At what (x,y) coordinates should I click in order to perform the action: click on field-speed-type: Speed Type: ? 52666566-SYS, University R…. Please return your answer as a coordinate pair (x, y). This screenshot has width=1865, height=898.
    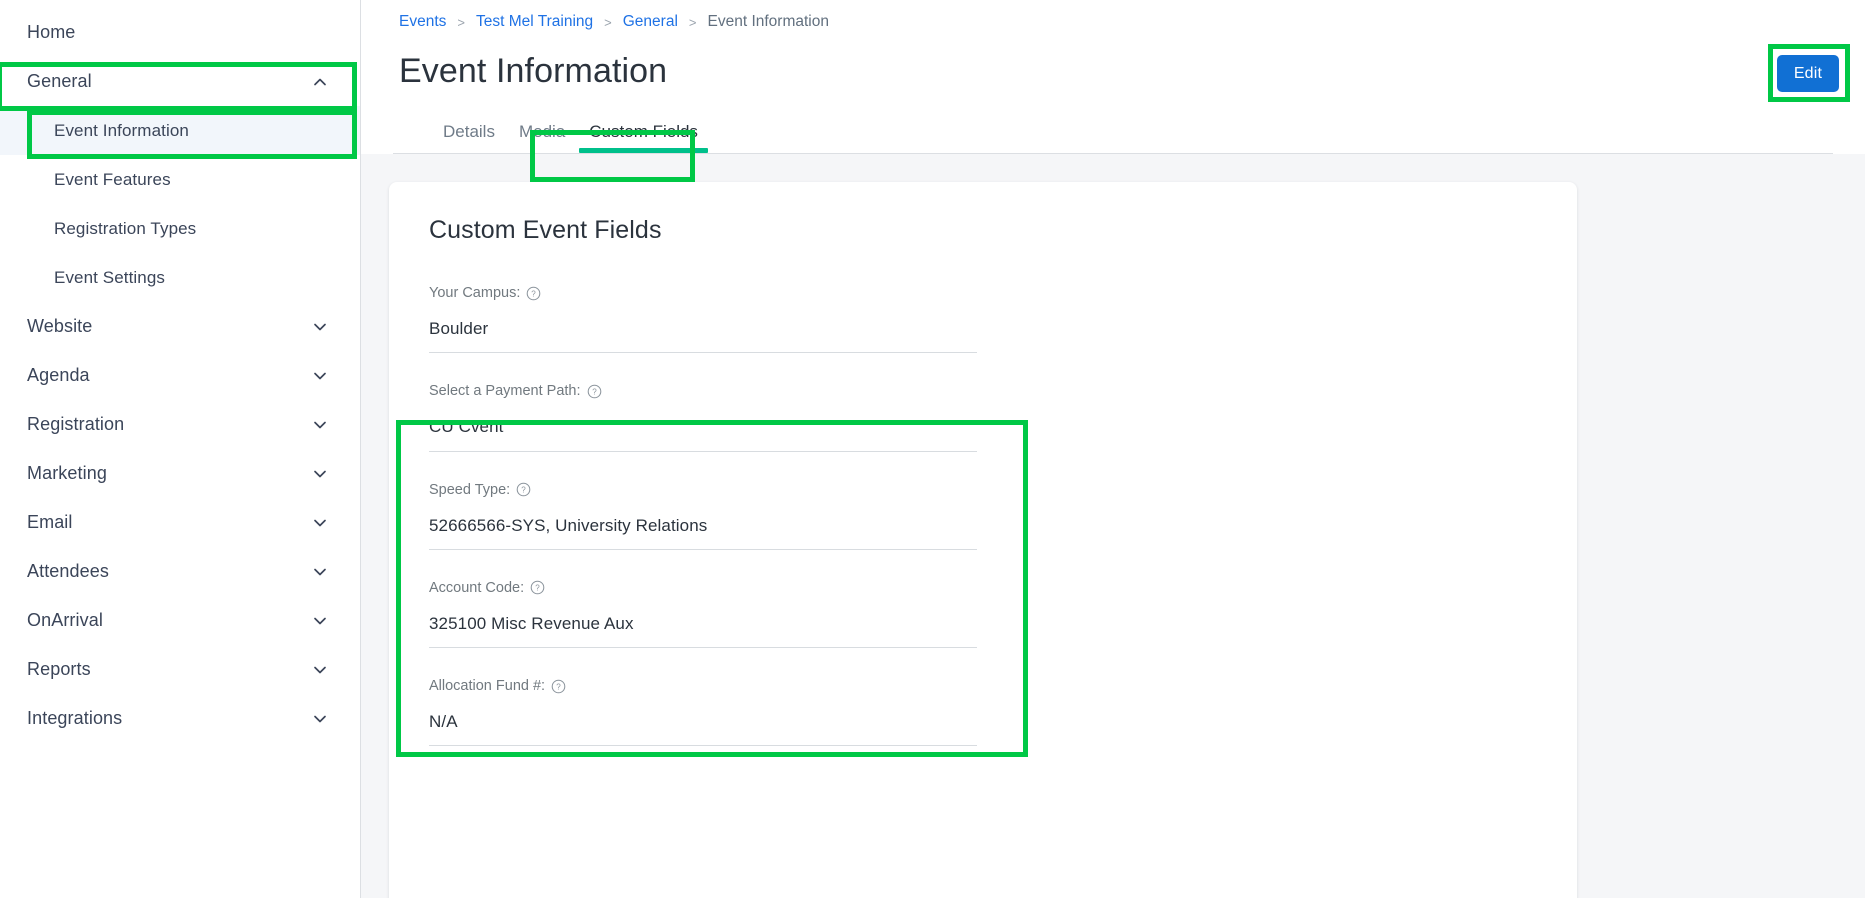
    Looking at the image, I should click on (703, 516).